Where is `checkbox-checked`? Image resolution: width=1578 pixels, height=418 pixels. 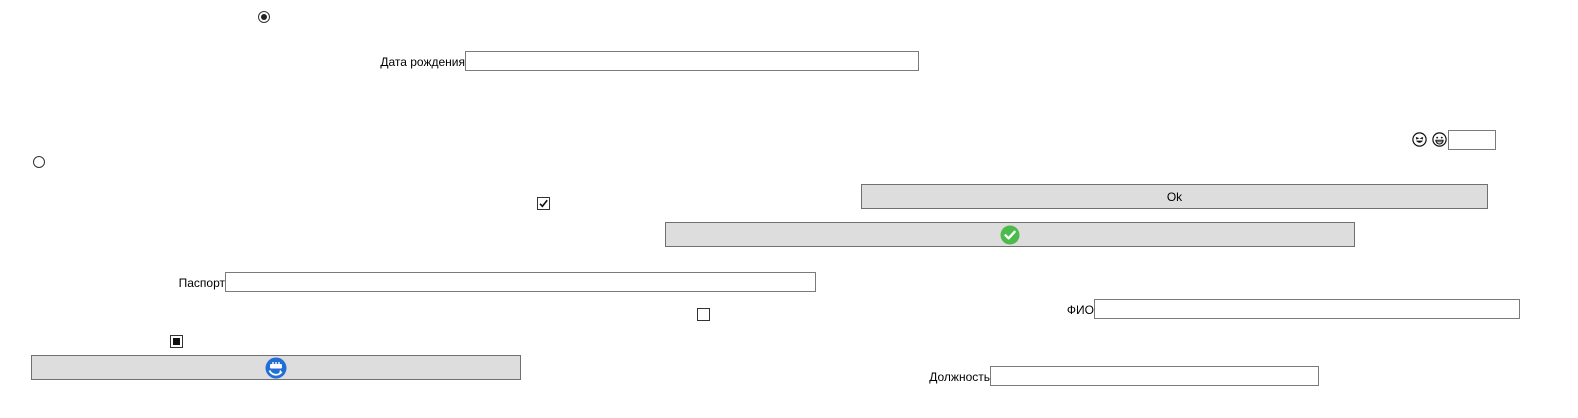
checkbox-checked is located at coordinates (543, 203).